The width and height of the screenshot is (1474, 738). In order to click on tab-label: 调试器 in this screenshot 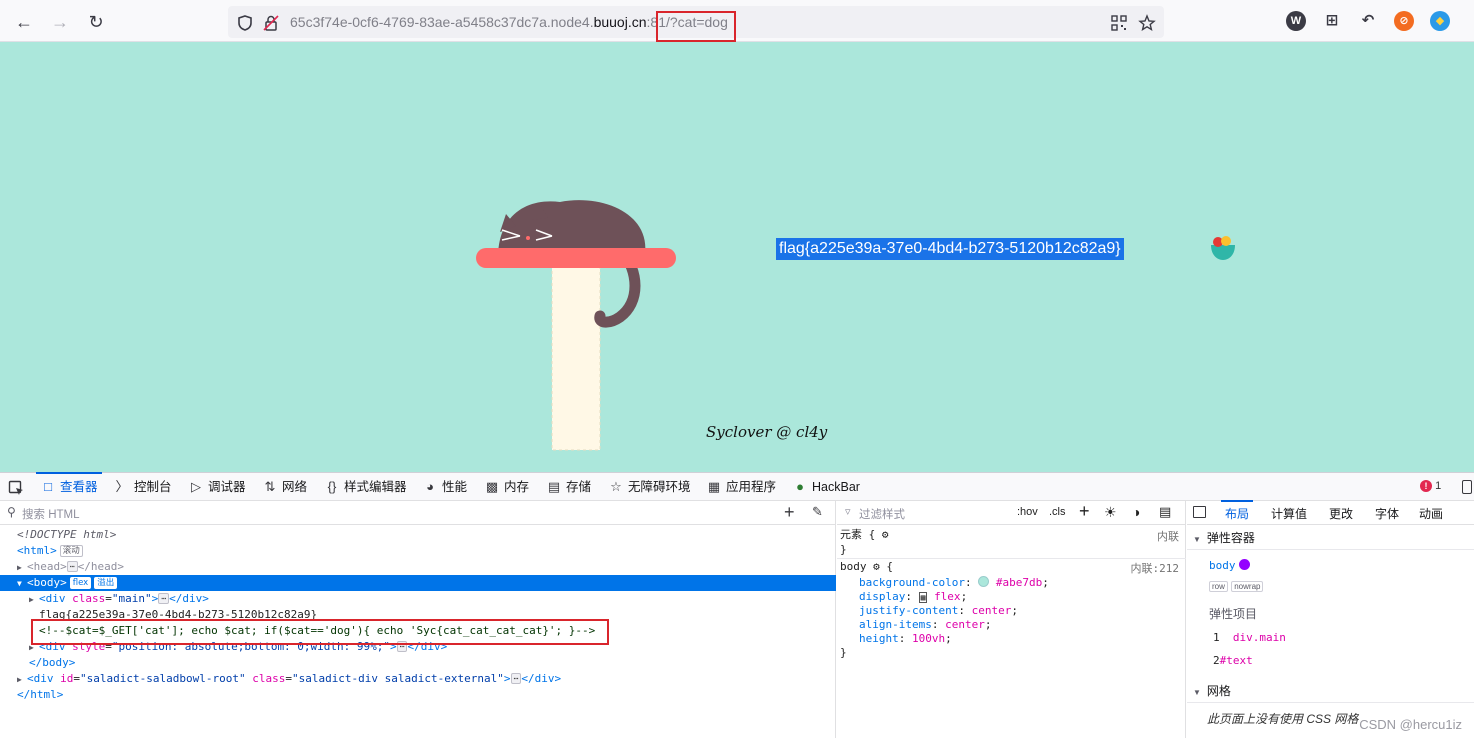, I will do `click(227, 487)`.